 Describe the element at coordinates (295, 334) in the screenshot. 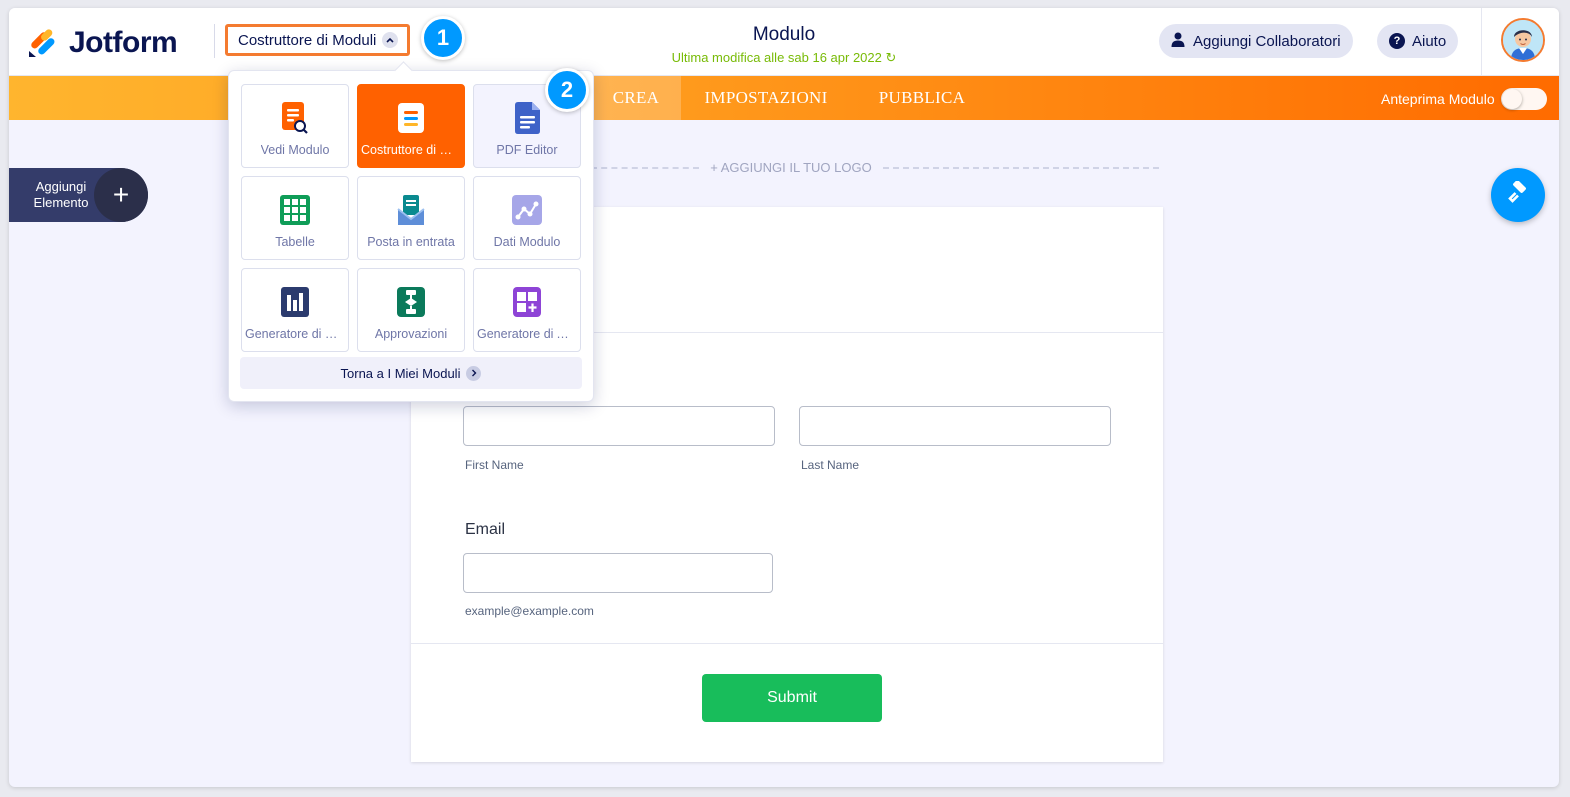

I see `tile-label: Generatore di Report` at that location.